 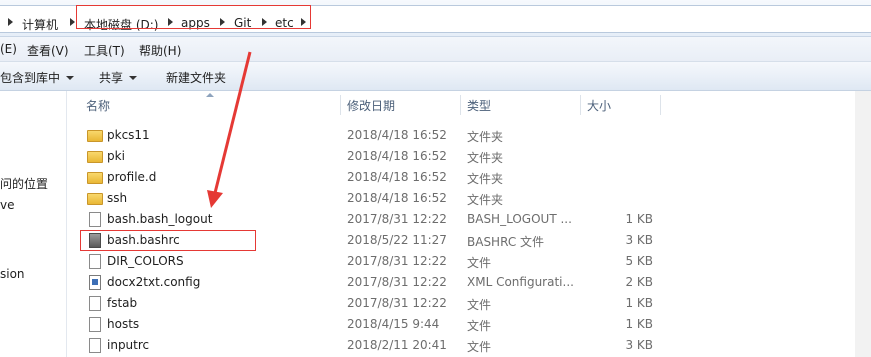 I want to click on annotation-arrow-shaft, so click(x=232, y=122).